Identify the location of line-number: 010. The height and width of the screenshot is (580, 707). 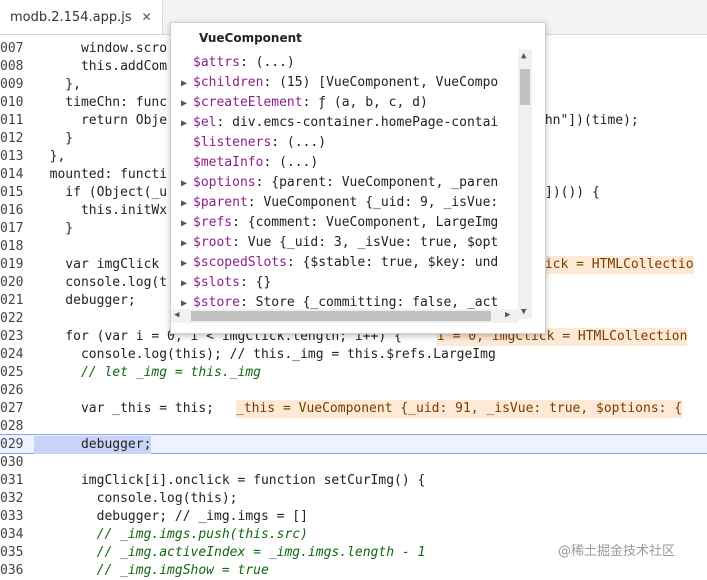
(15, 103).